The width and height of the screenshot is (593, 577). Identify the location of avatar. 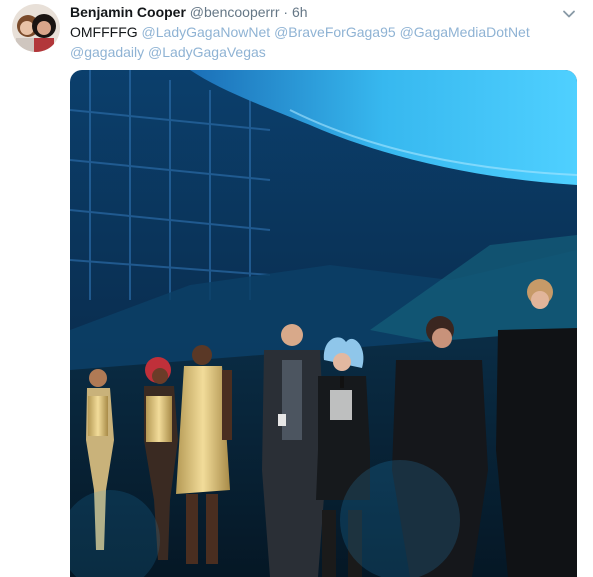
(36, 28).